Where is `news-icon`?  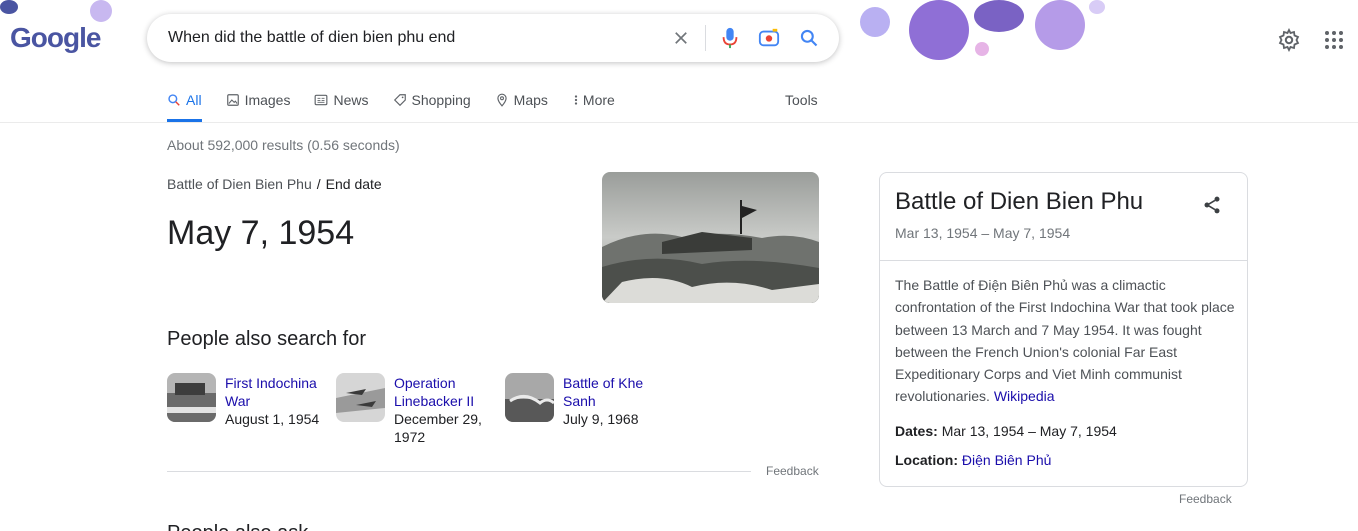 news-icon is located at coordinates (321, 100).